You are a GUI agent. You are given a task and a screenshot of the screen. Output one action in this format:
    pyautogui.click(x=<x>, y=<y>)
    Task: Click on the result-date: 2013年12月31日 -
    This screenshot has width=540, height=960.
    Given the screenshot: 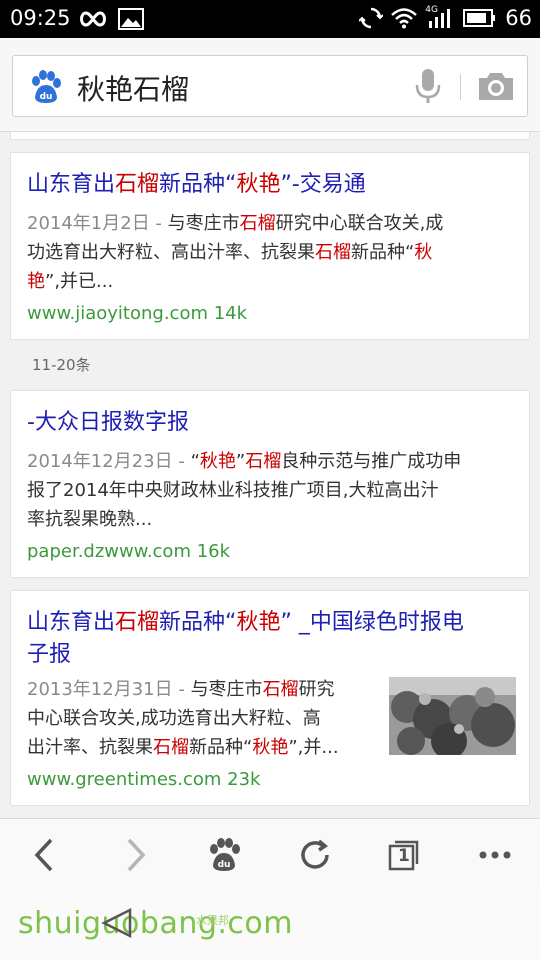 What is the action you would take?
    pyautogui.click(x=109, y=689)
    